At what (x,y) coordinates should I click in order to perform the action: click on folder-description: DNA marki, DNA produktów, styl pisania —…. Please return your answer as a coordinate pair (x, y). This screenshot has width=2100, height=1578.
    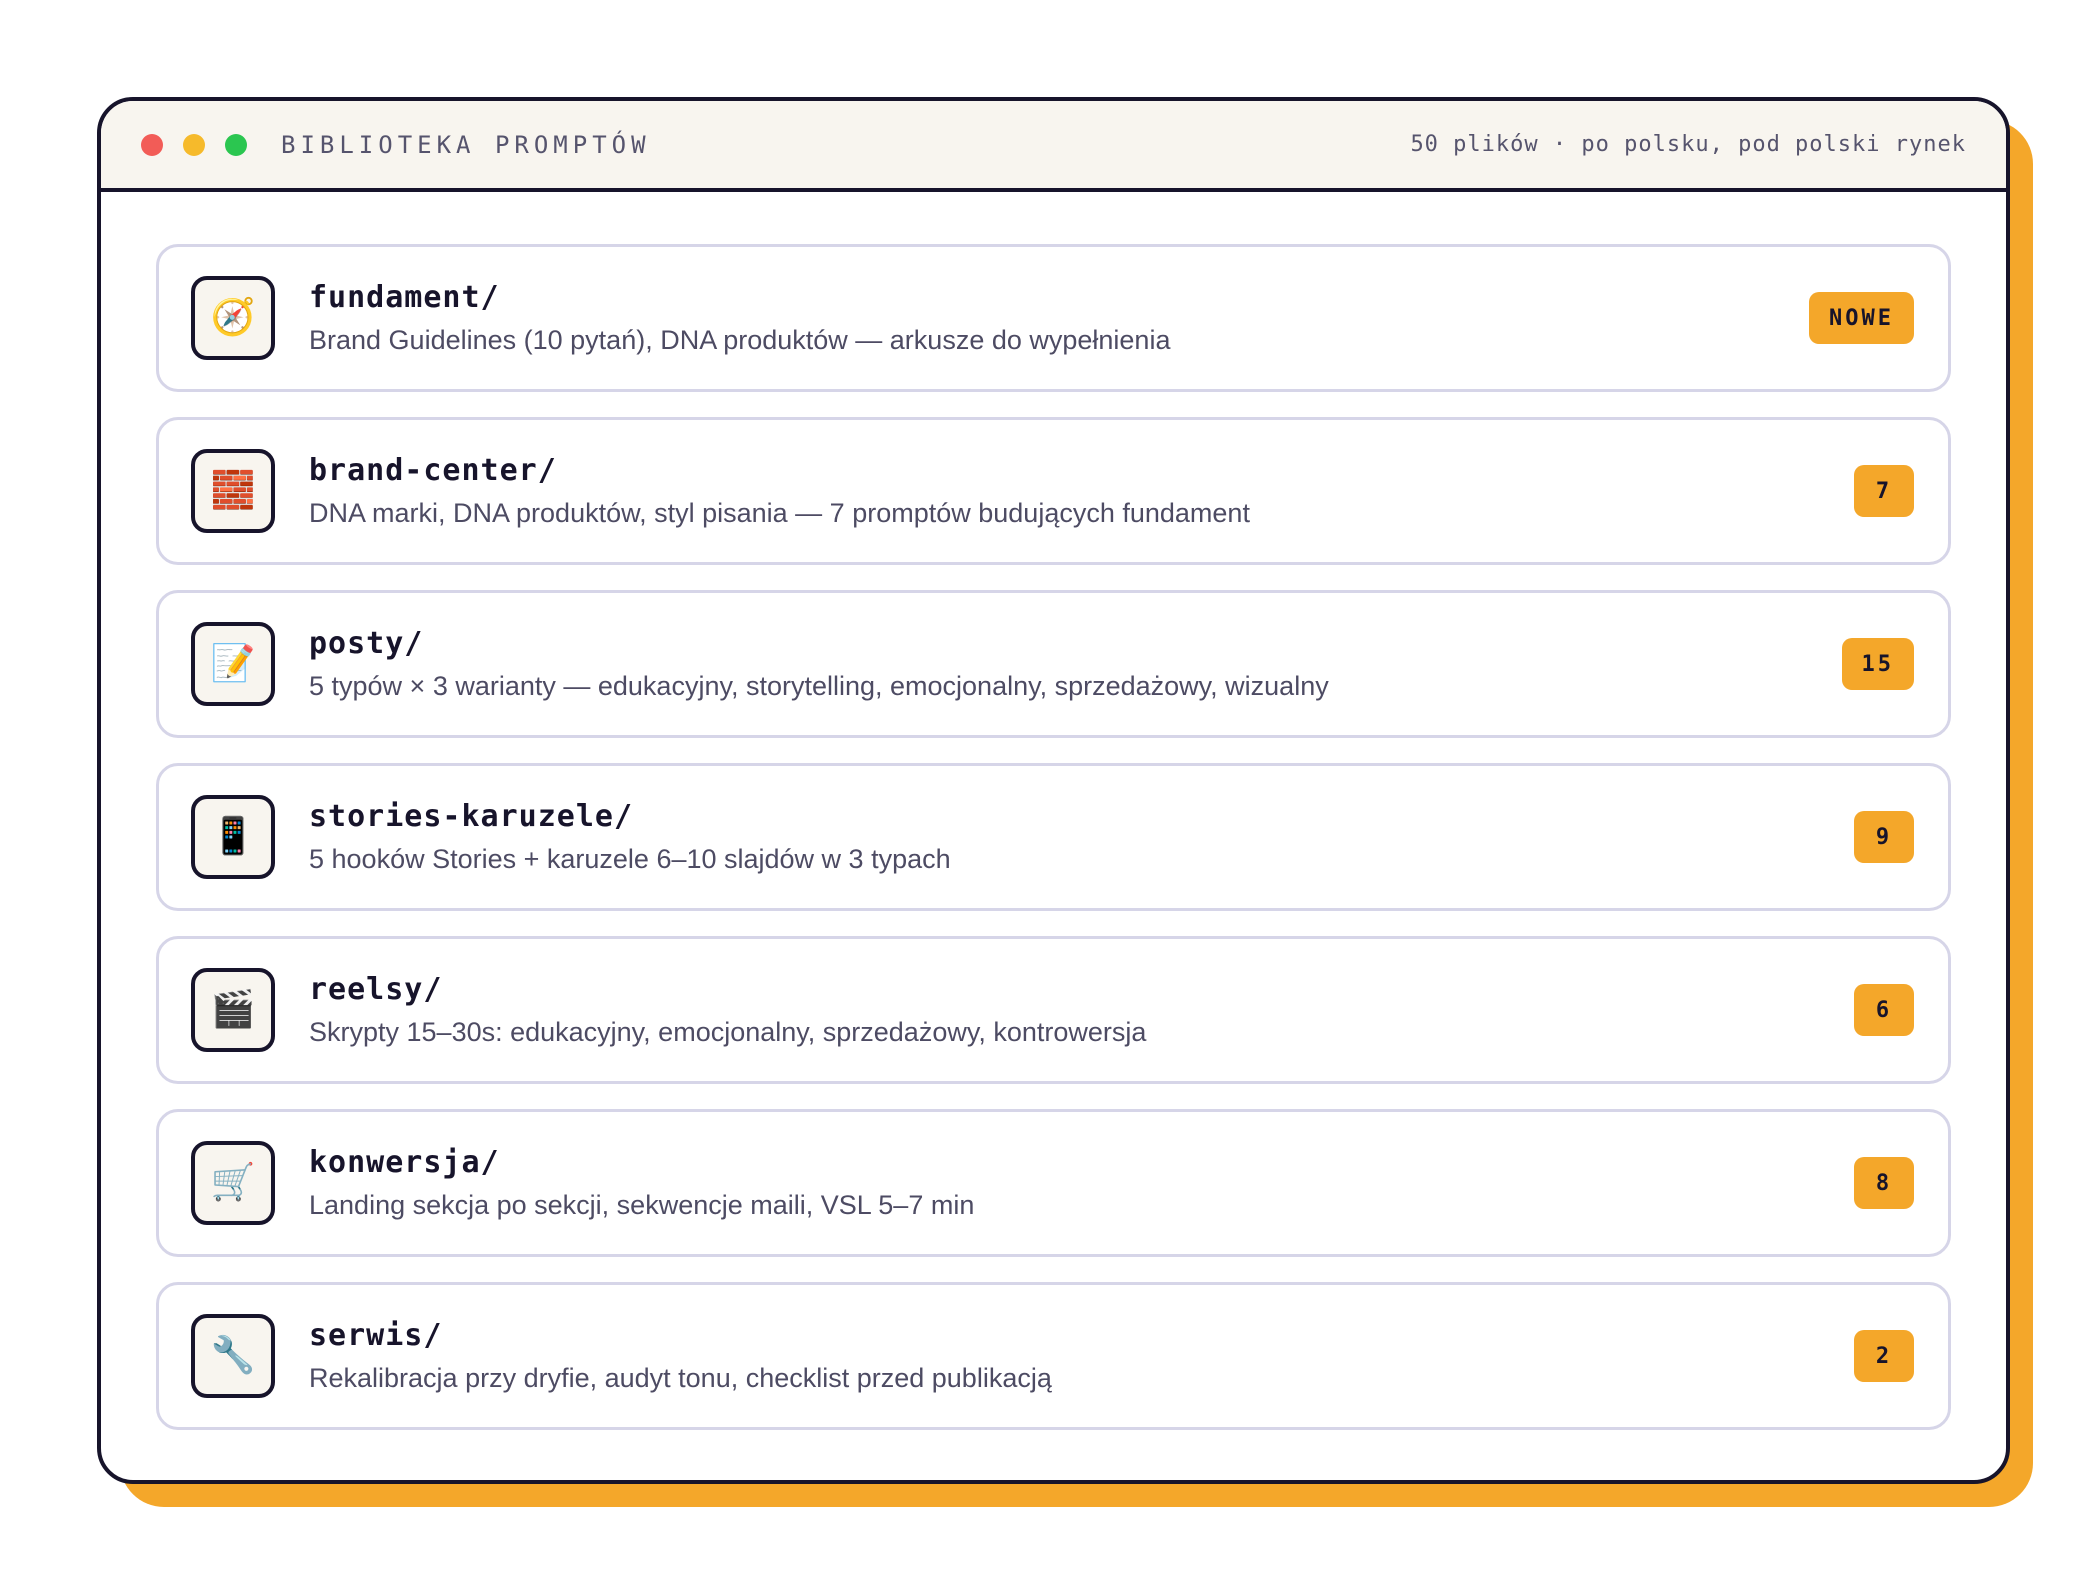
    Looking at the image, I should click on (779, 513).